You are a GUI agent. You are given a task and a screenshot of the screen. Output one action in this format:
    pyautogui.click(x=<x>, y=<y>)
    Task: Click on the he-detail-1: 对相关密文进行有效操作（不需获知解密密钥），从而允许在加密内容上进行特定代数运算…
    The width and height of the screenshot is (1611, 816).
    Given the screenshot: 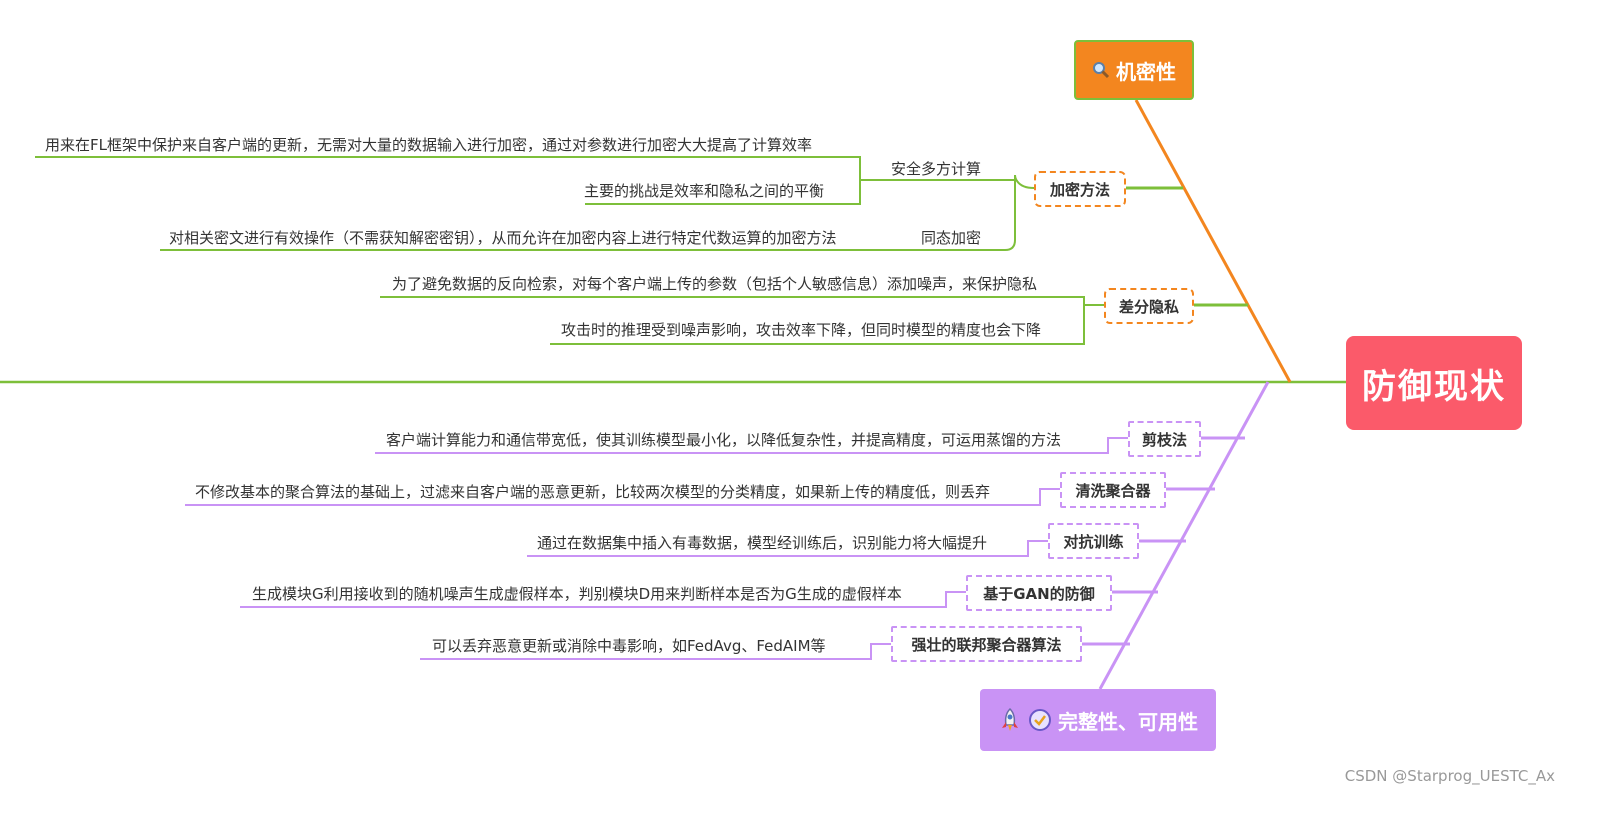 What is the action you would take?
    pyautogui.click(x=503, y=238)
    